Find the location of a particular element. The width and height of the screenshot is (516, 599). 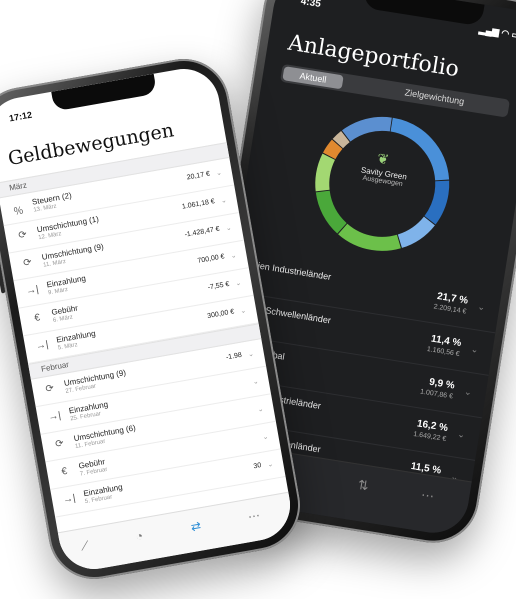

transfer-icon: ⇄ is located at coordinates (196, 527).